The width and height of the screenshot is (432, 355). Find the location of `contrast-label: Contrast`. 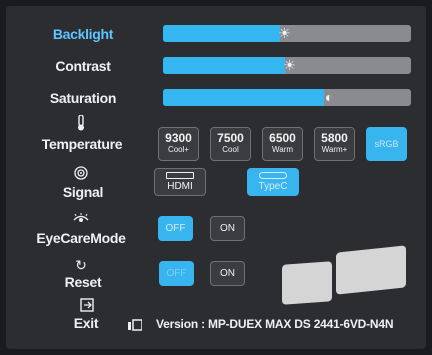

contrast-label: Contrast is located at coordinates (83, 66).